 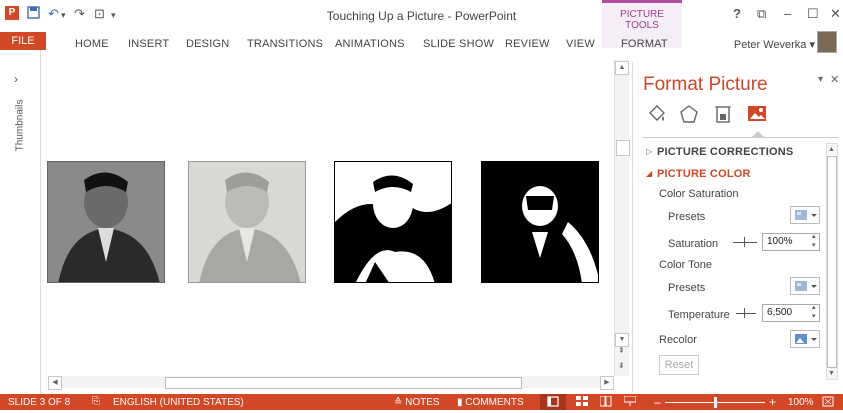 What do you see at coordinates (621, 350) in the screenshot?
I see `previous-slide-icon: ⇞` at bounding box center [621, 350].